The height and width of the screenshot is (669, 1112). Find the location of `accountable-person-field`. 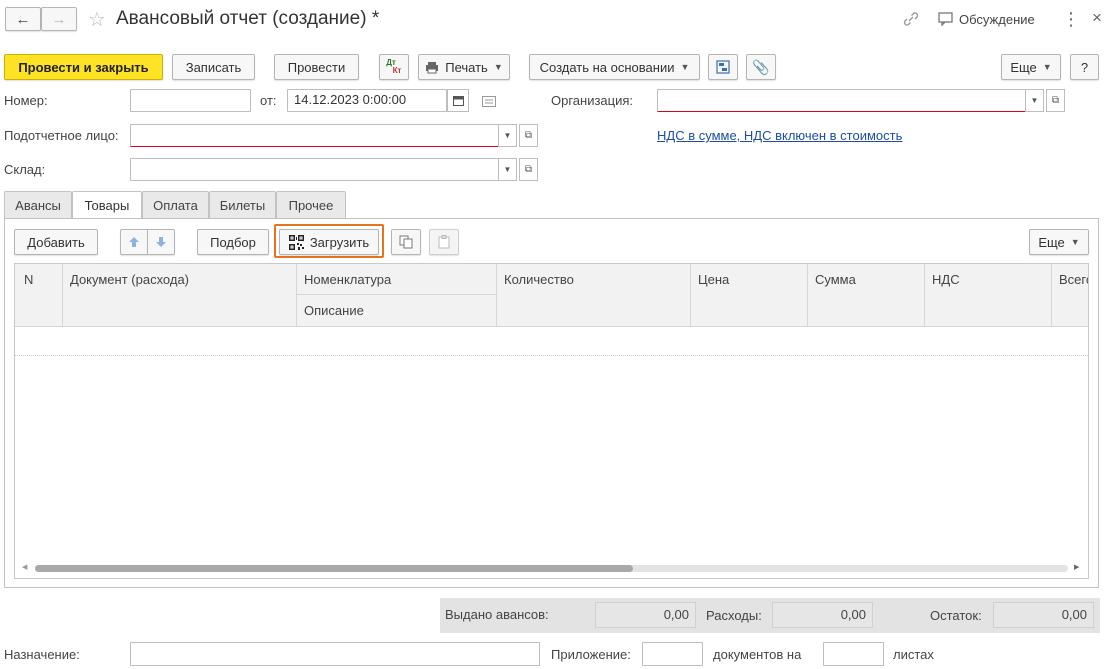

accountable-person-field is located at coordinates (314, 135).